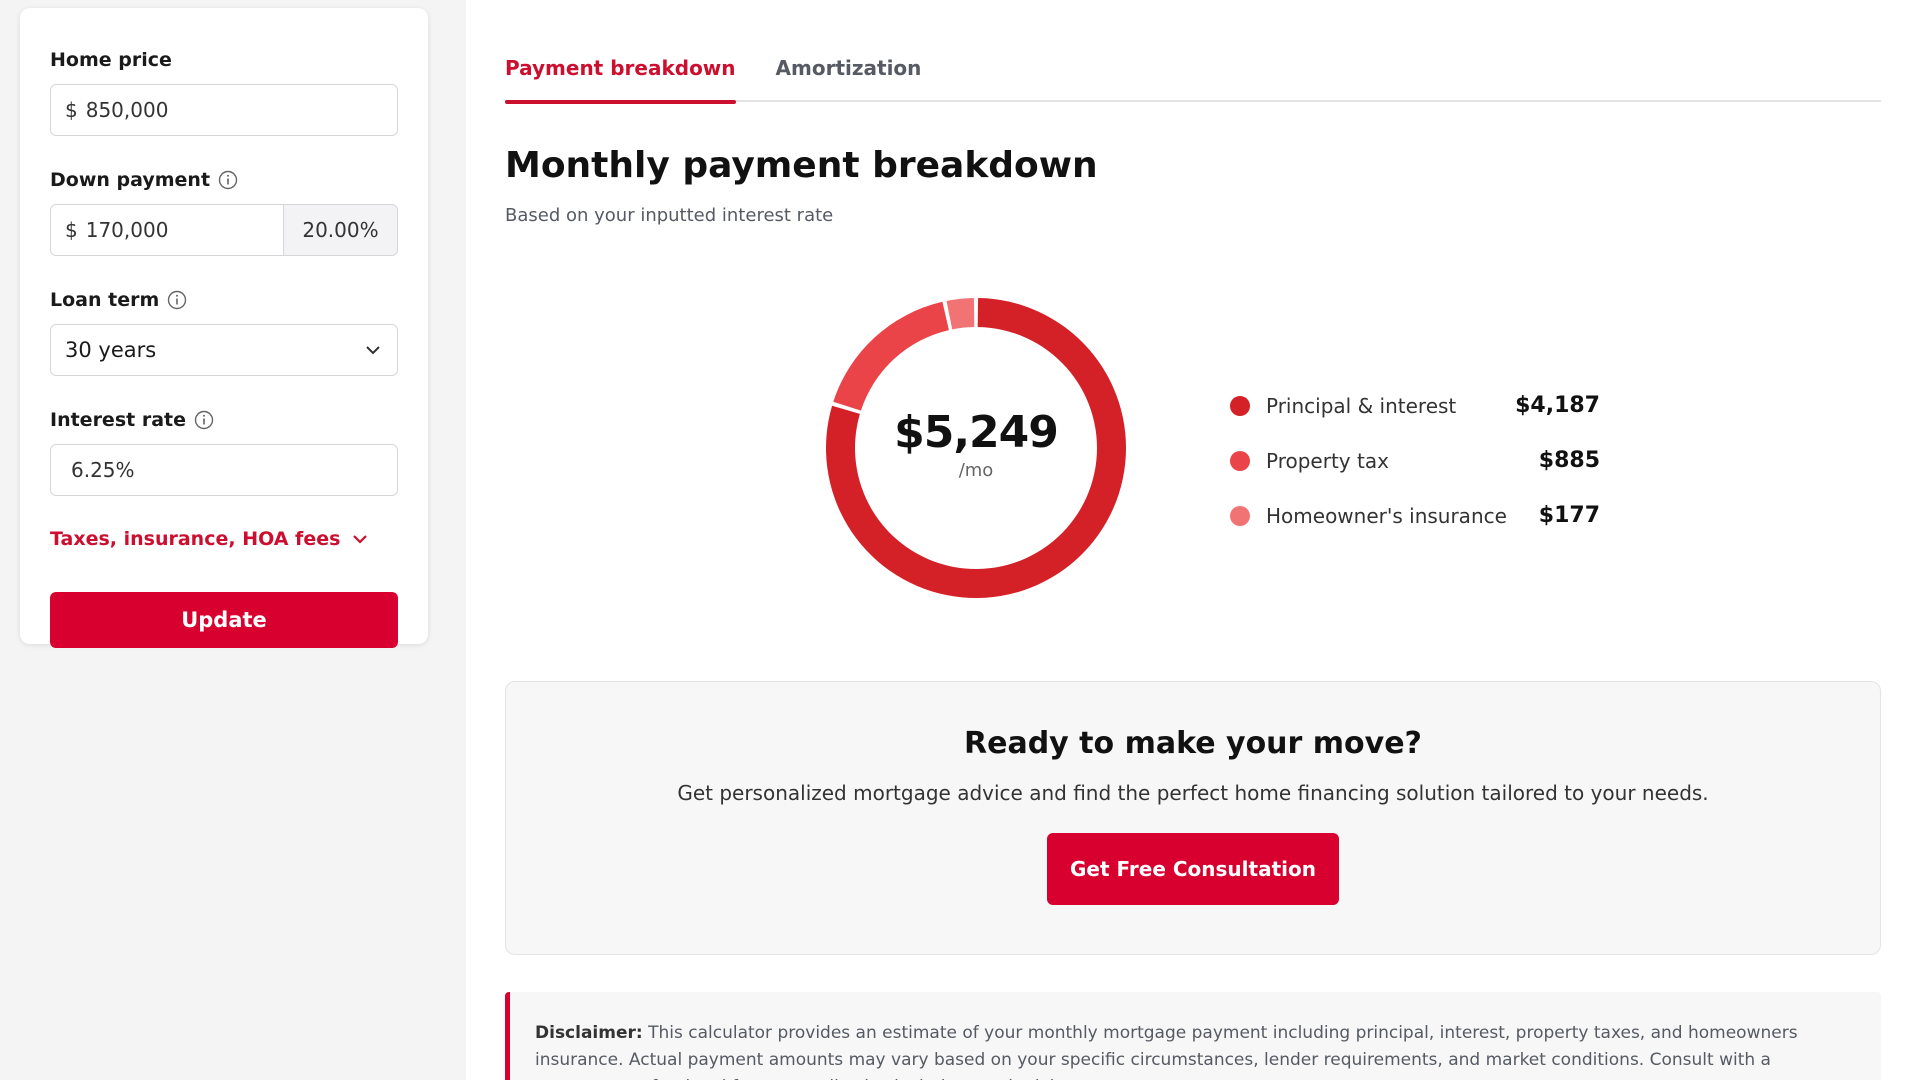  What do you see at coordinates (669, 215) in the screenshot?
I see `page-subtitle: Based on your inputted interest rate` at bounding box center [669, 215].